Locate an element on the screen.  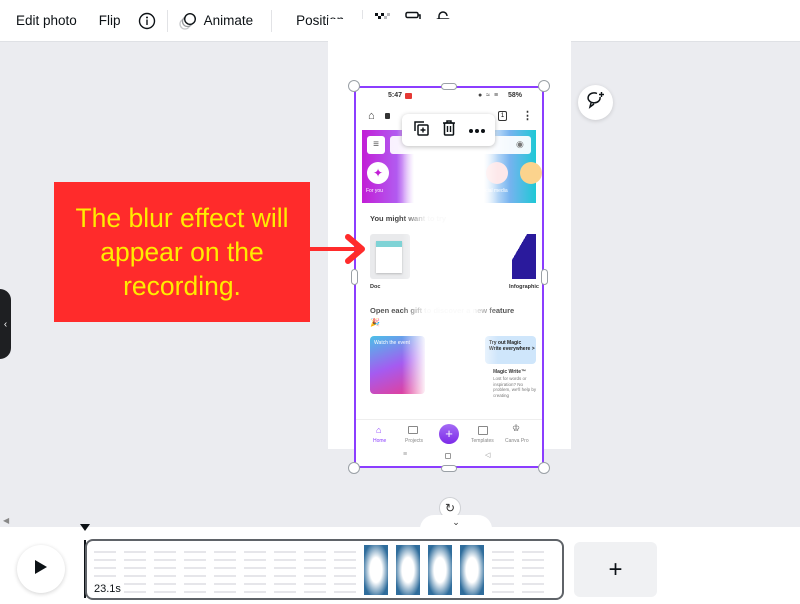
resize-handle-right is located at coordinates (544, 277).